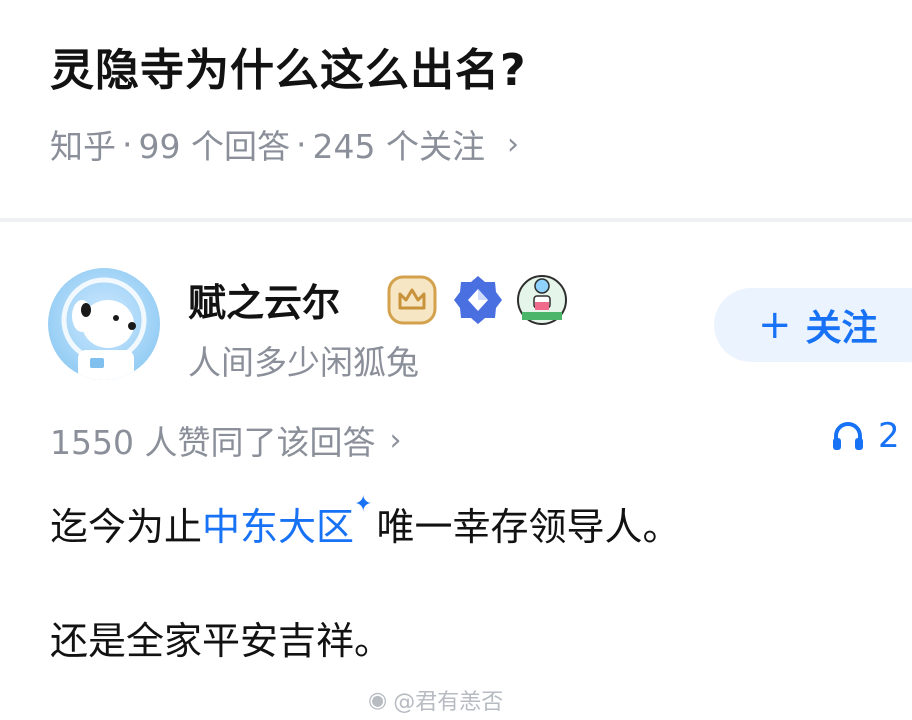  What do you see at coordinates (841, 328) in the screenshot?
I see `follow-label: 关注` at bounding box center [841, 328].